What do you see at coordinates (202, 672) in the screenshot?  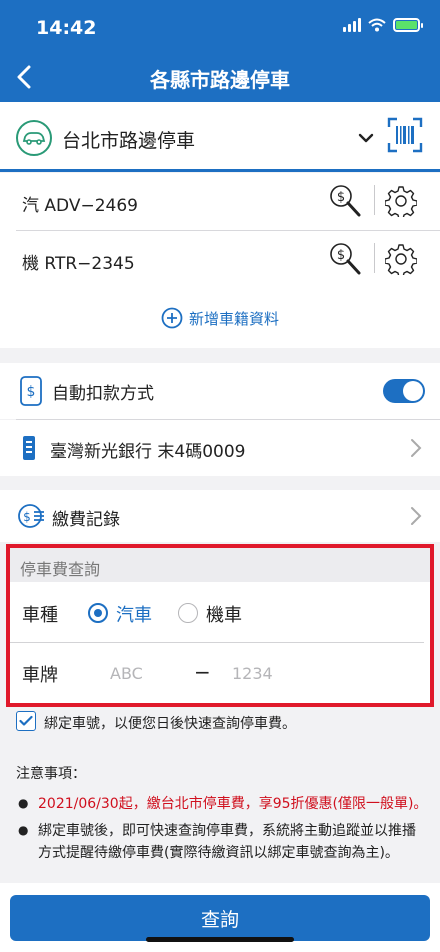 I see `plate-dash: −` at bounding box center [202, 672].